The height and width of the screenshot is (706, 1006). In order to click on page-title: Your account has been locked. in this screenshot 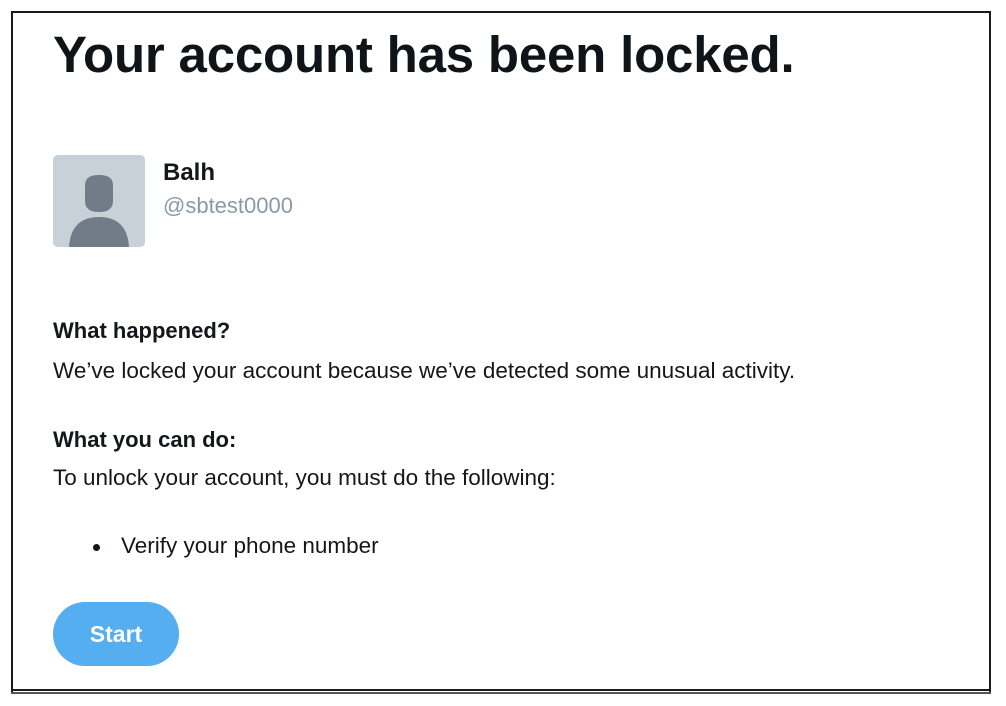, I will do `click(424, 54)`.